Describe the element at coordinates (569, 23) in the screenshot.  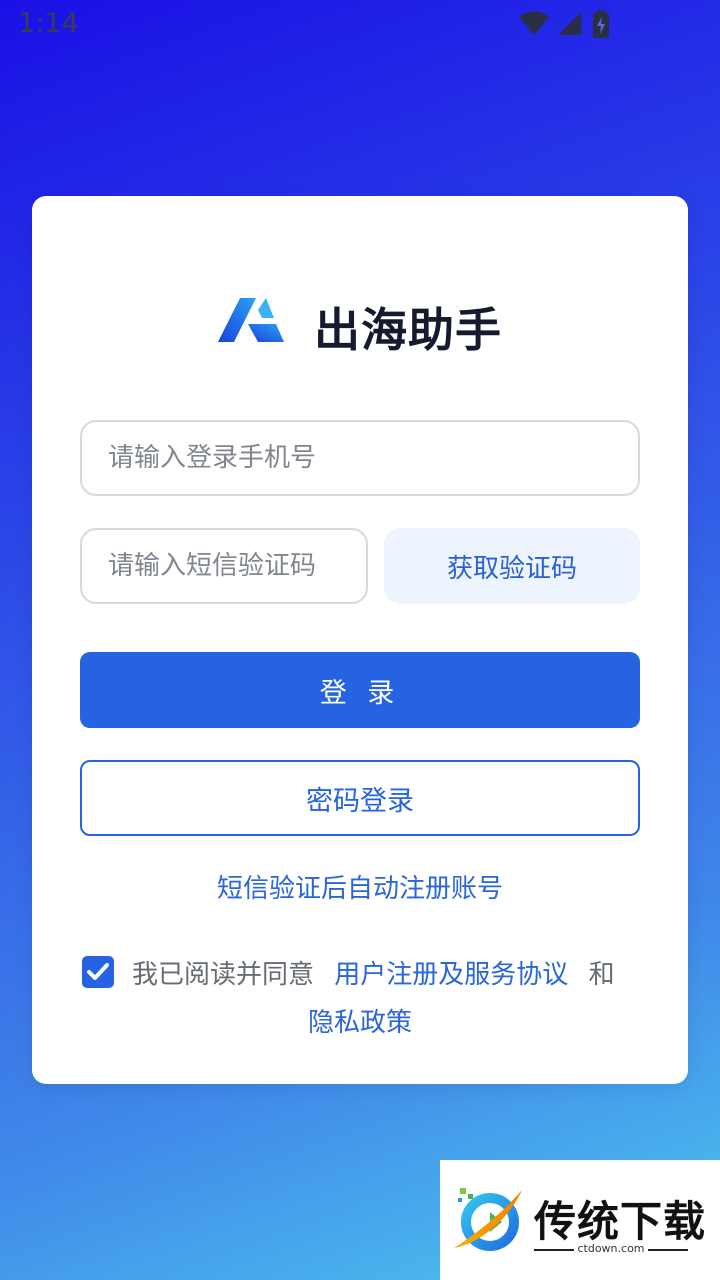
I see `signal-icon` at that location.